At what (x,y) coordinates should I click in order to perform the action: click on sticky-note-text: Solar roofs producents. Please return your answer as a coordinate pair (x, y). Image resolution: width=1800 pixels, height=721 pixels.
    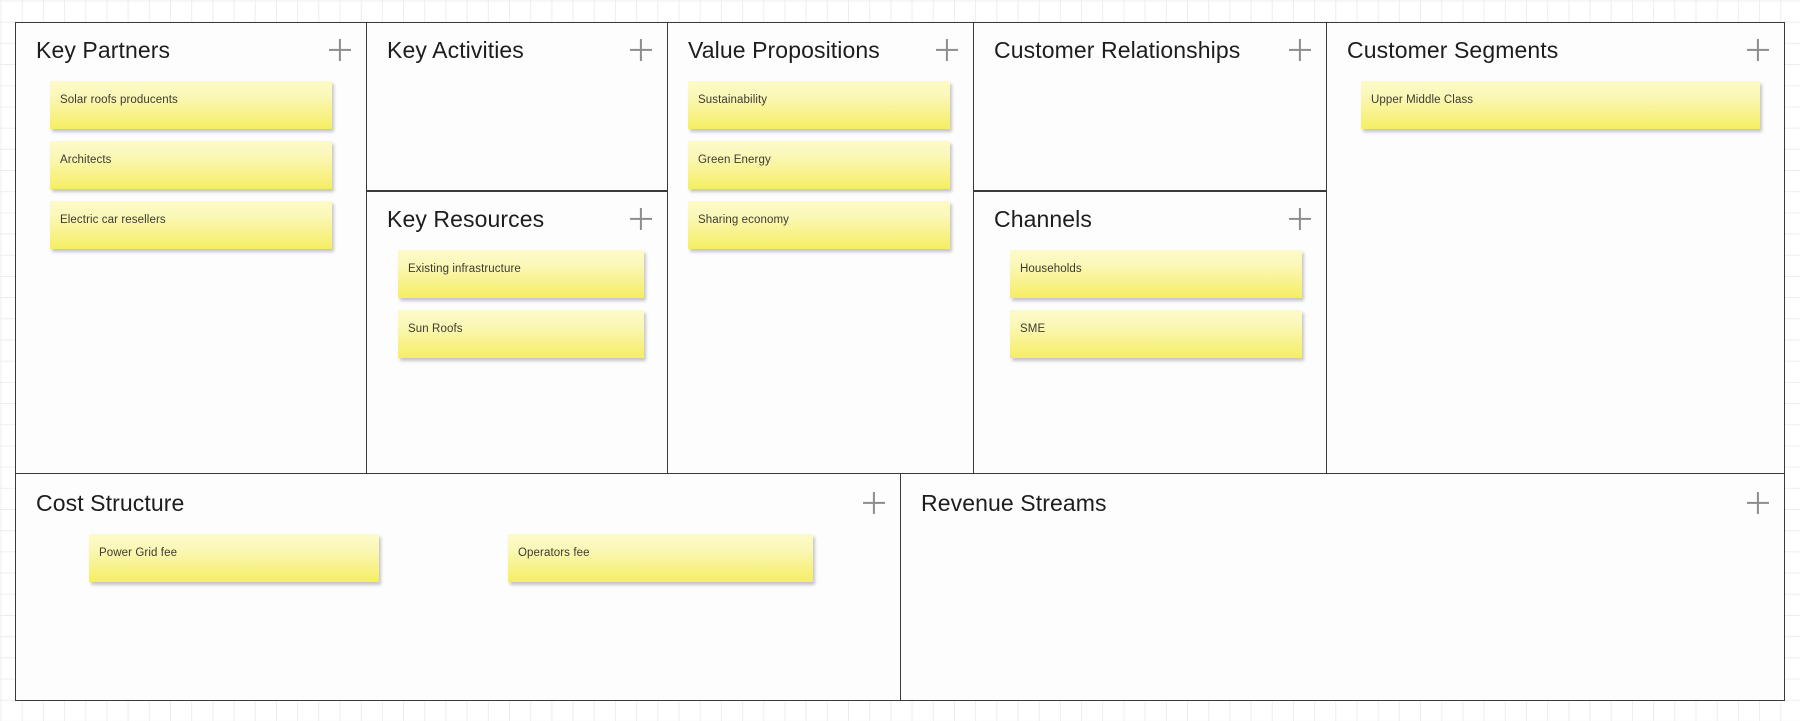
    Looking at the image, I should click on (119, 100).